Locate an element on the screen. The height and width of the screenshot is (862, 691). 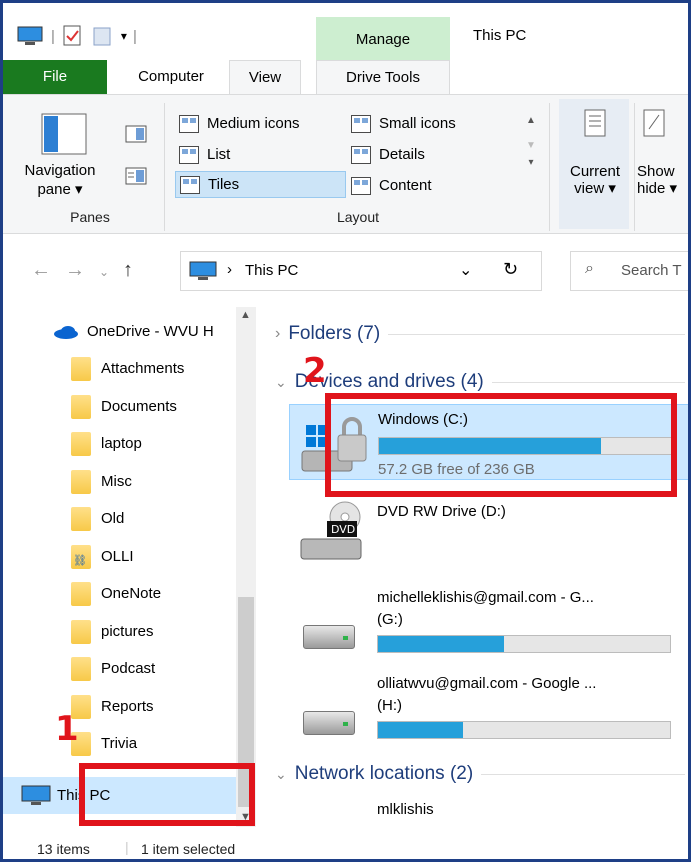
ribbon-divider is located at coordinates (634, 167).